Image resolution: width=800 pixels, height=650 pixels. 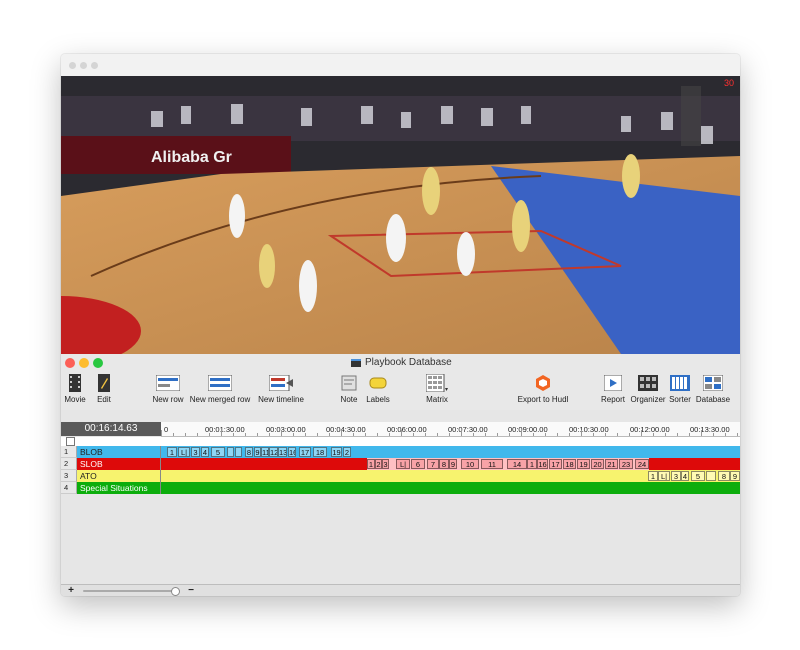 I want to click on edit-button: Edit, so click(x=104, y=389).